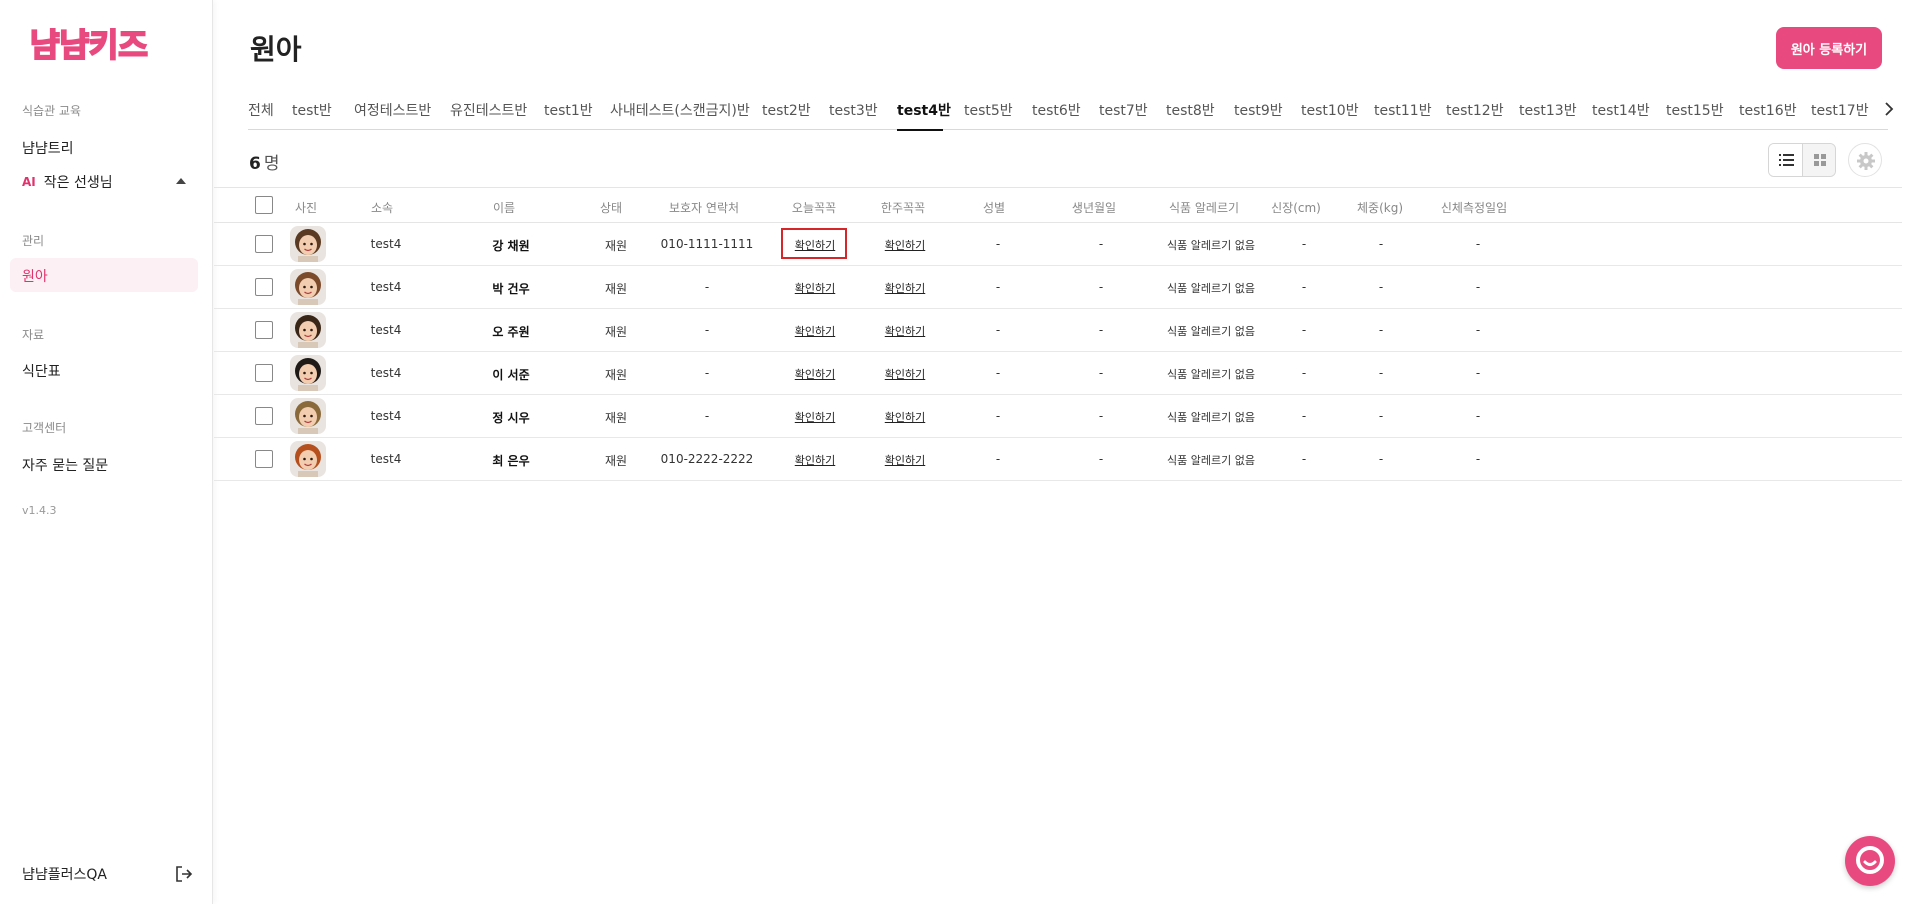 Image resolution: width=1912 pixels, height=904 pixels. I want to click on tab-20: test16반, so click(1768, 110).